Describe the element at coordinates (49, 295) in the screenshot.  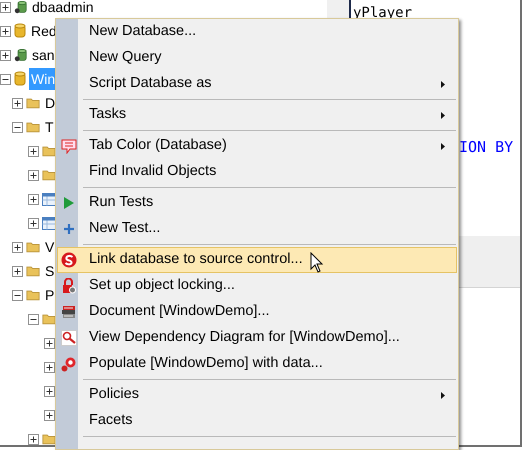
I see `tree-item: P` at that location.